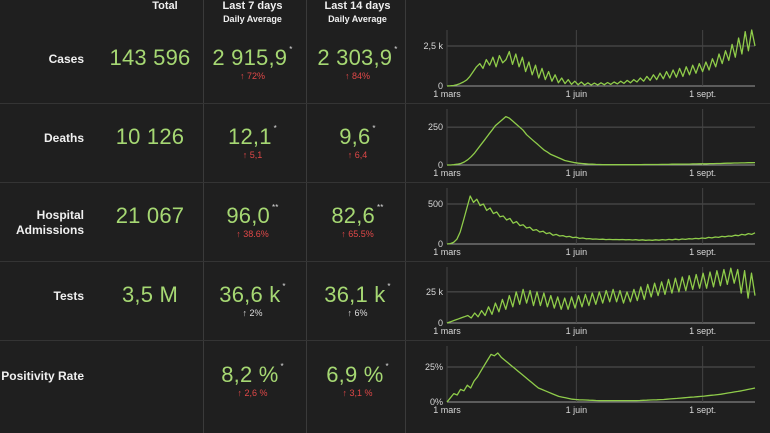  What do you see at coordinates (150, 294) in the screenshot?
I see `total-value: 3,5 M` at bounding box center [150, 294].